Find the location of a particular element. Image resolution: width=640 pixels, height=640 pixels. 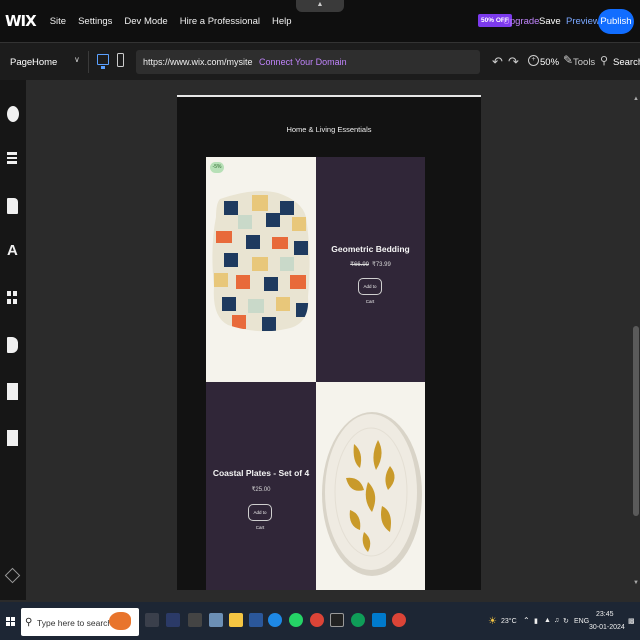

product-name: Geometric Bedding is located at coordinates (370, 249).